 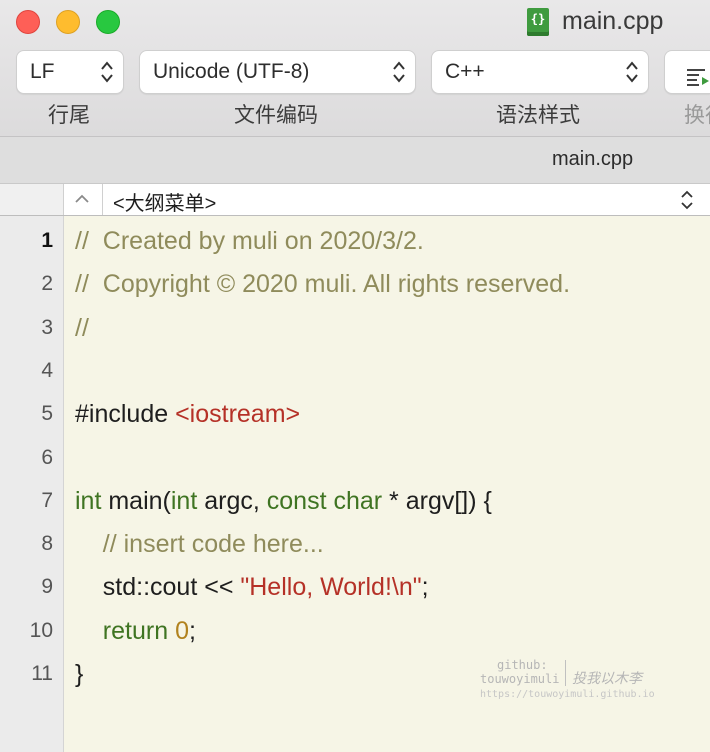 I want to click on code-token-plain: #include, so click(x=125, y=414).